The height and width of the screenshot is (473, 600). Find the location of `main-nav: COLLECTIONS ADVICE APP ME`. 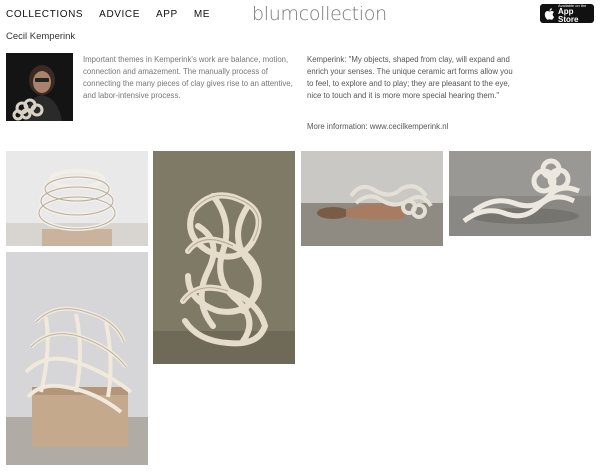

main-nav: COLLECTIONS ADVICE APP ME is located at coordinates (116, 14).